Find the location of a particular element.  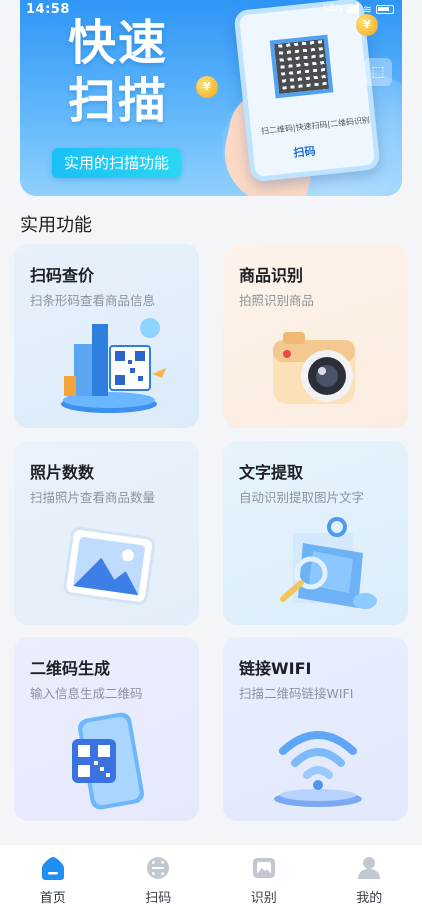

battery-icon is located at coordinates (385, 9).